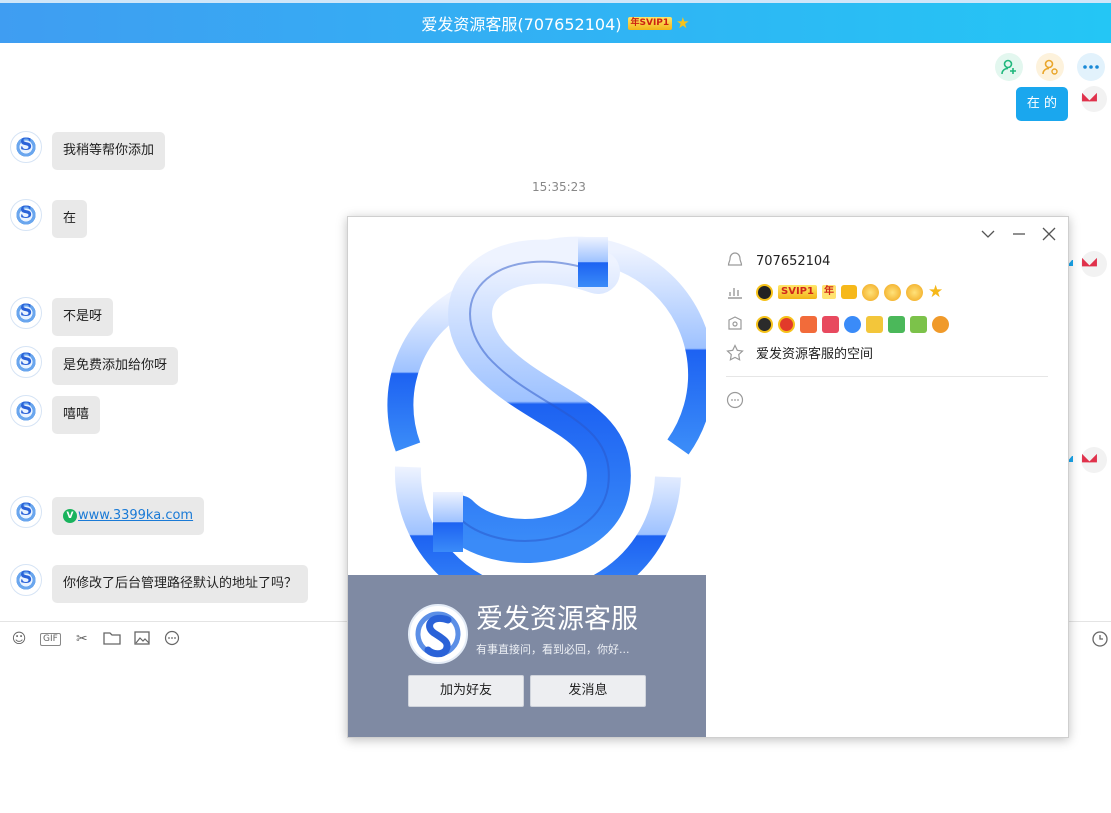 This screenshot has width=1111, height=813. Describe the element at coordinates (1019, 235) in the screenshot. I see `minimize-icon` at that location.